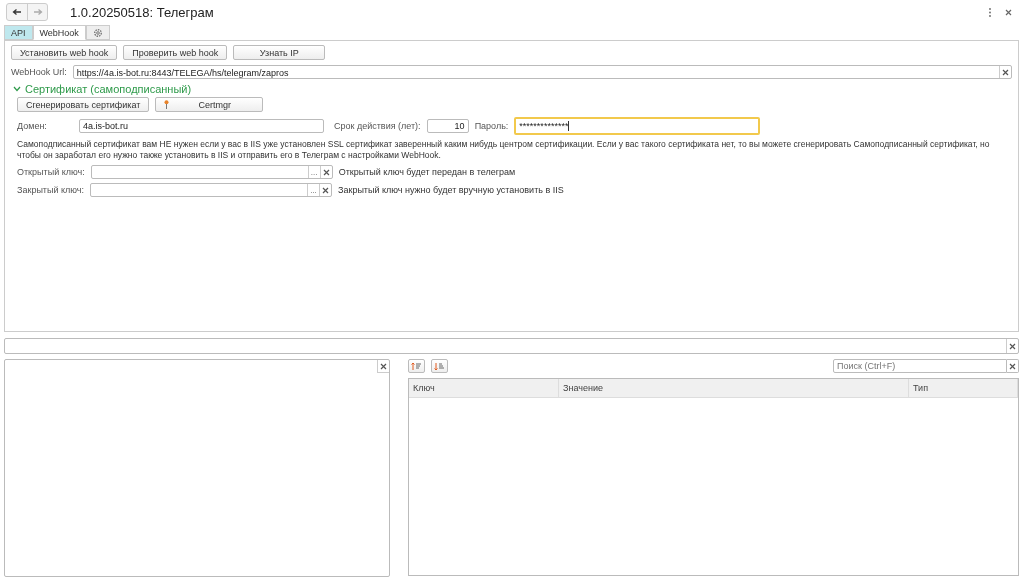 The image size is (1024, 583). What do you see at coordinates (17, 89) in the screenshot?
I see `chevron-icon` at bounding box center [17, 89].